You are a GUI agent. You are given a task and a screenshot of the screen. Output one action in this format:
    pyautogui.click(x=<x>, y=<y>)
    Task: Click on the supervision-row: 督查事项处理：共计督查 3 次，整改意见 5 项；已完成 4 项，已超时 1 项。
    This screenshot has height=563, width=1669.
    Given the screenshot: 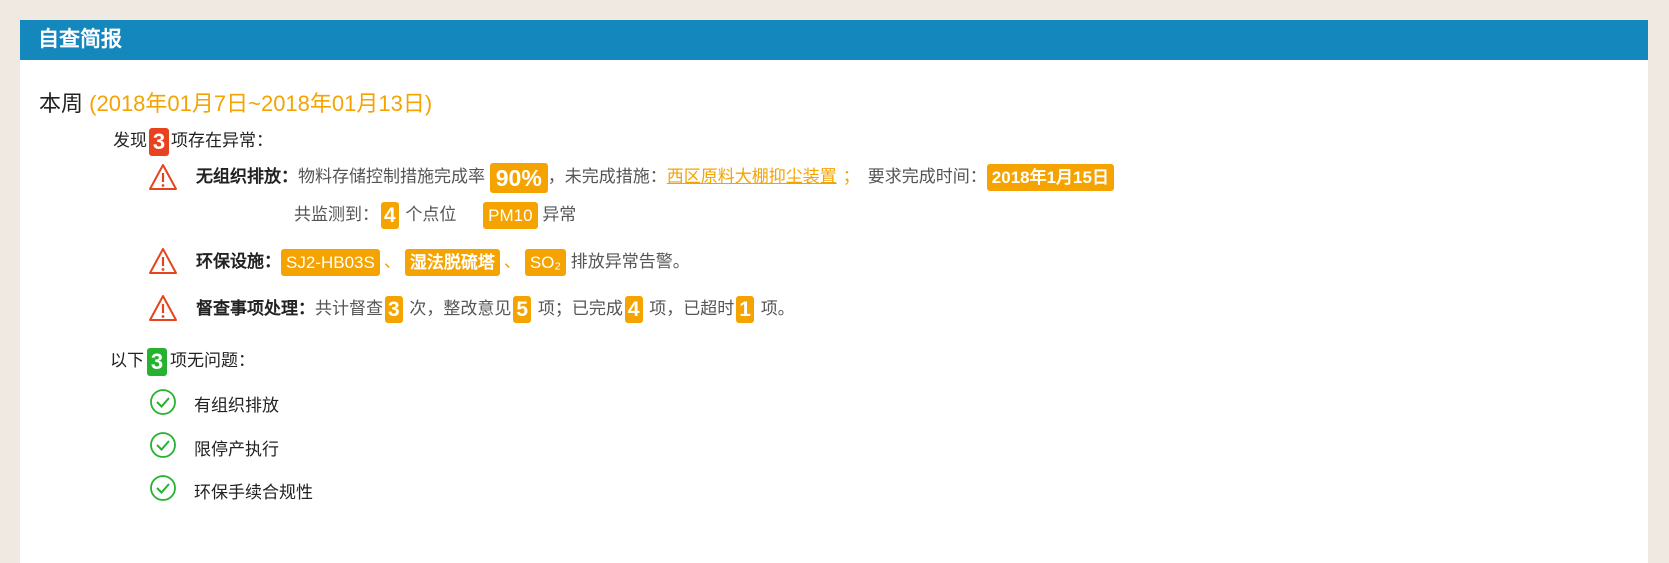 What is the action you would take?
    pyautogui.click(x=495, y=309)
    